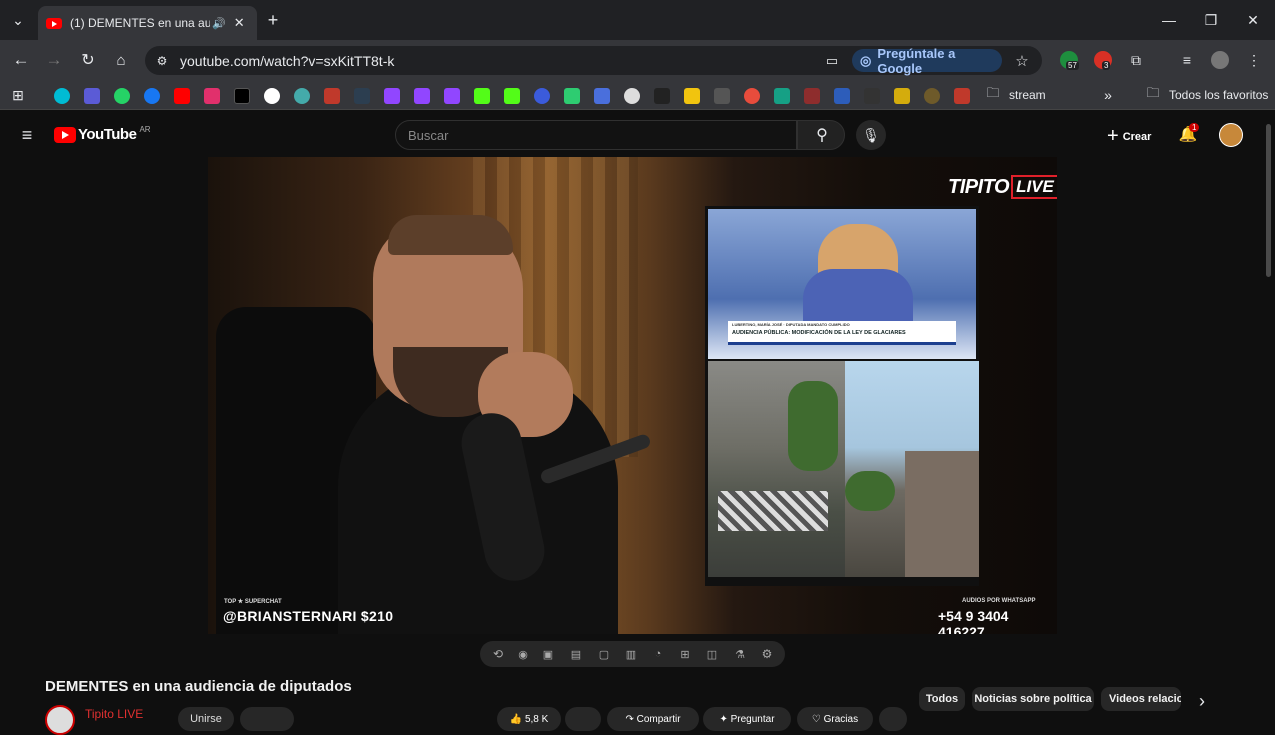 The image size is (1275, 735). What do you see at coordinates (1253, 20) in the screenshot?
I see `close-window-icon: ✕` at bounding box center [1253, 20].